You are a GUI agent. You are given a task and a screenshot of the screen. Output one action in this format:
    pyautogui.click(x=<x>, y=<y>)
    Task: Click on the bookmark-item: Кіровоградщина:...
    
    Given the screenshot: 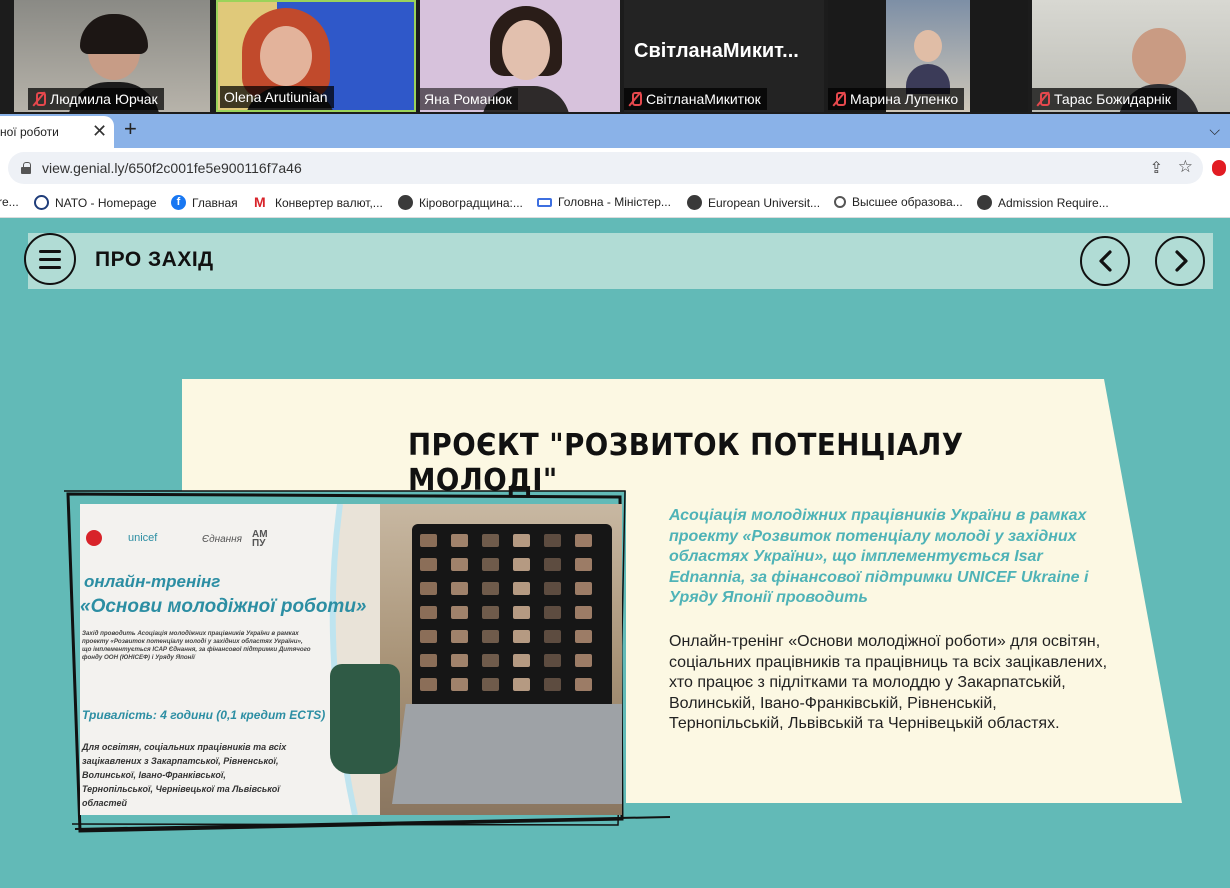 What is the action you would take?
    pyautogui.click(x=460, y=202)
    